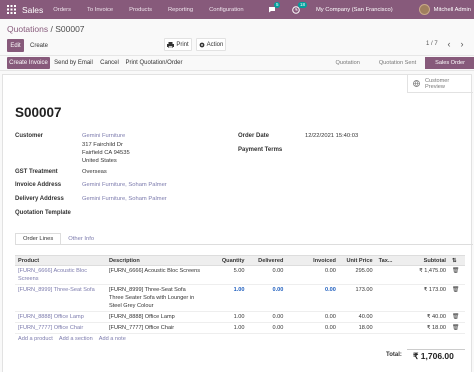 The height and width of the screenshot is (372, 474). Describe the element at coordinates (462, 44) in the screenshot. I see `pager-next-icon: ›` at that location.